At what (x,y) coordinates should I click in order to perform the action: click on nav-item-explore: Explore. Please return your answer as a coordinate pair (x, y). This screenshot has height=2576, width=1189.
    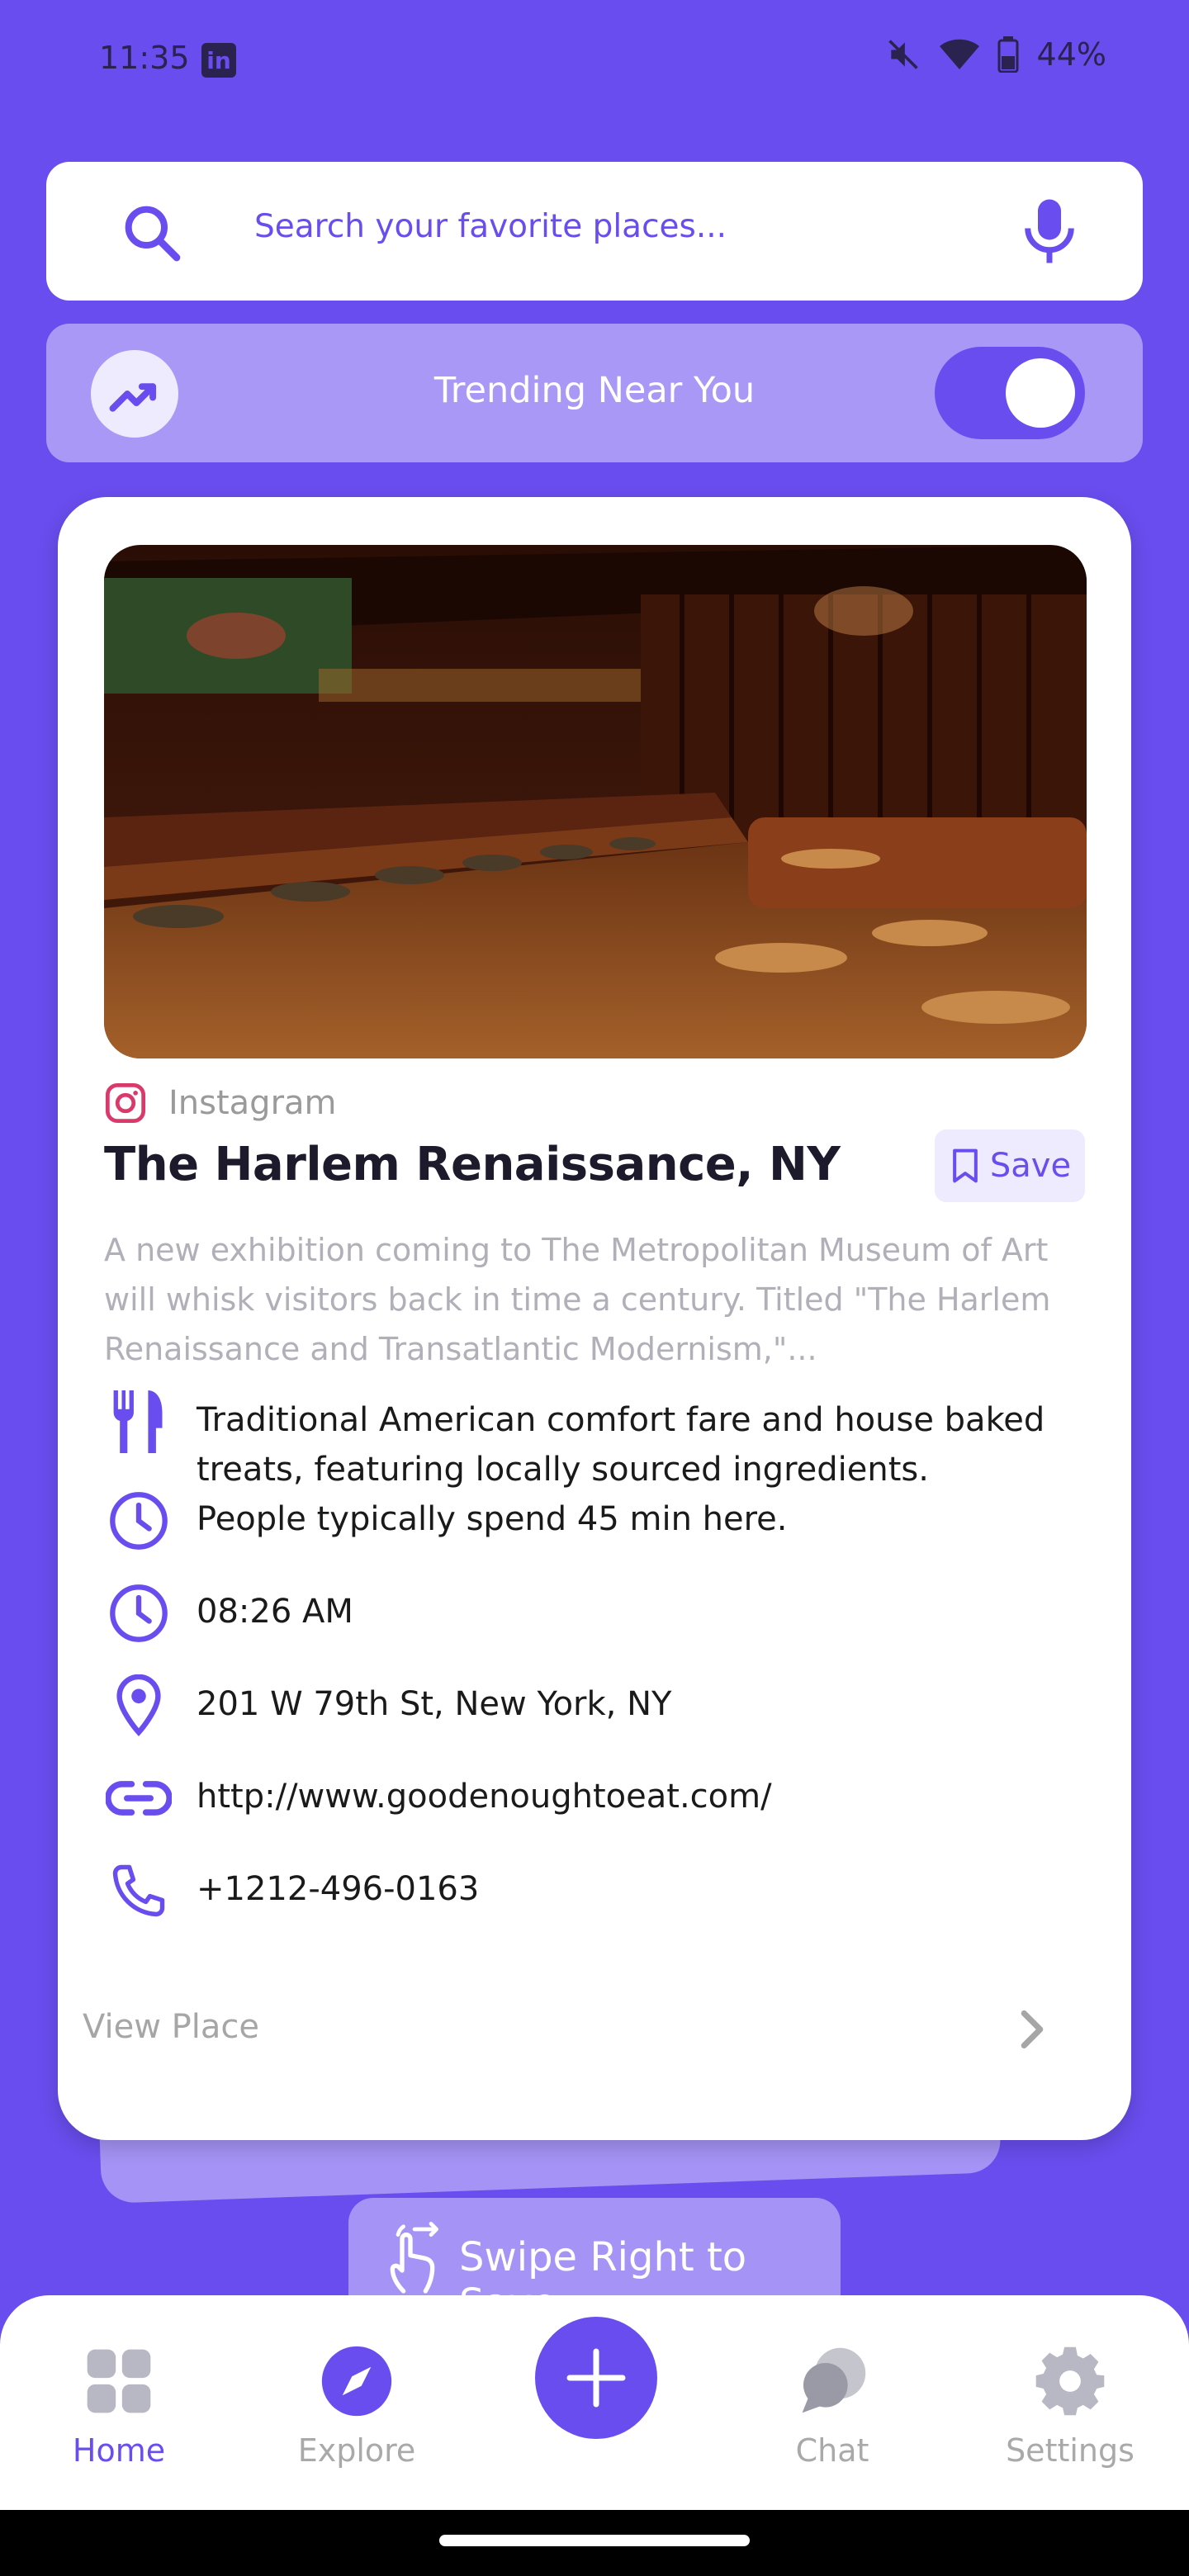
    Looking at the image, I should click on (357, 2404).